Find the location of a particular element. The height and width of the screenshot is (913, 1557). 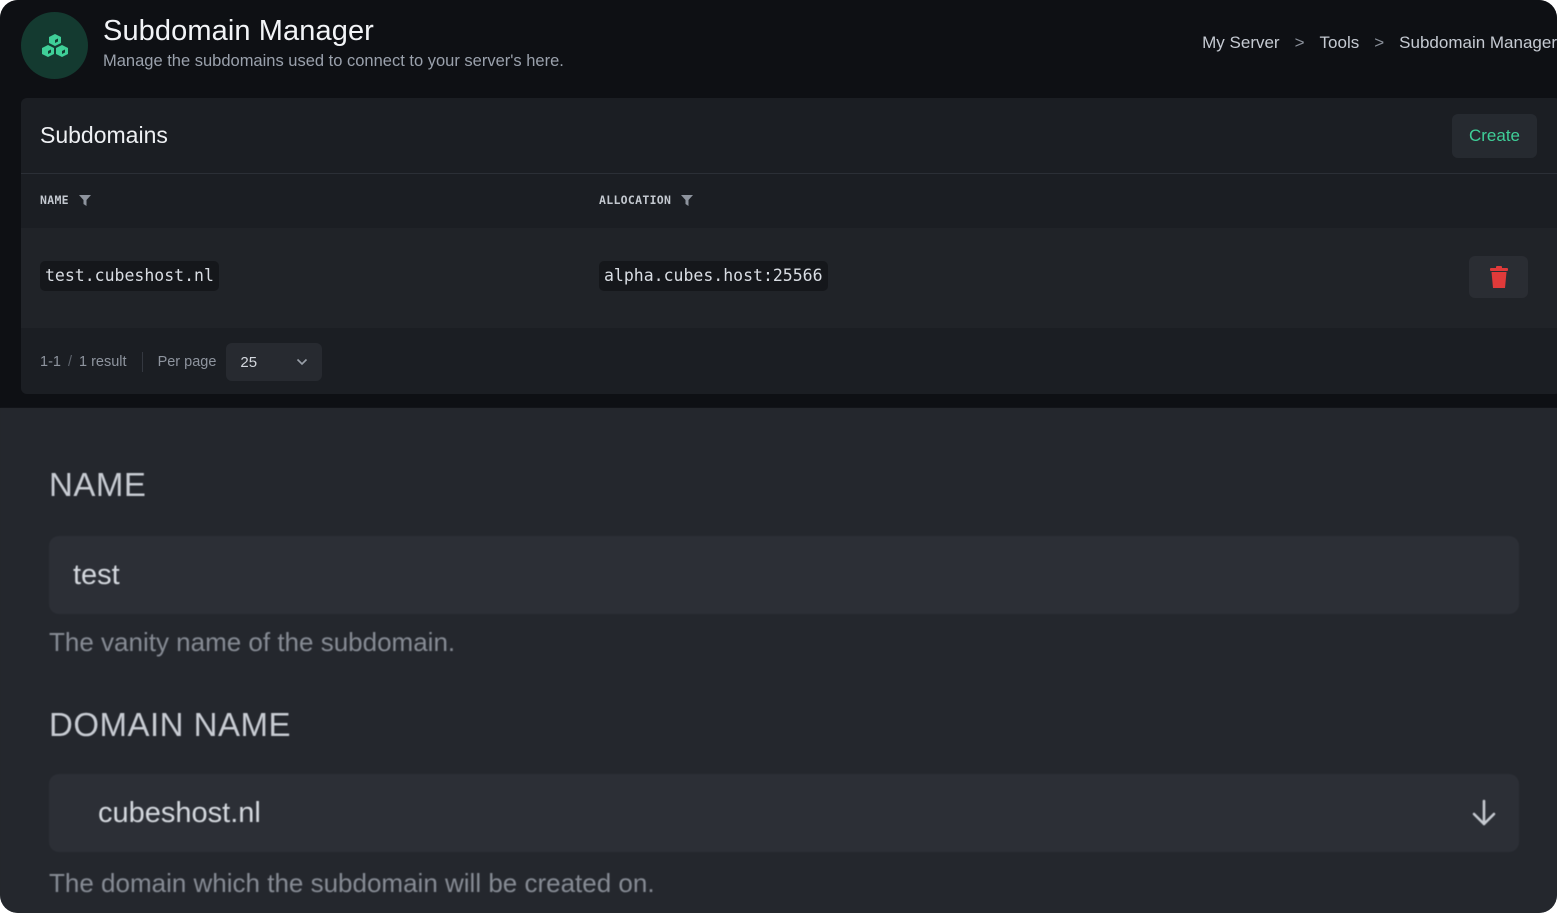

column-header-allocation: ALLOCATION is located at coordinates (646, 200).